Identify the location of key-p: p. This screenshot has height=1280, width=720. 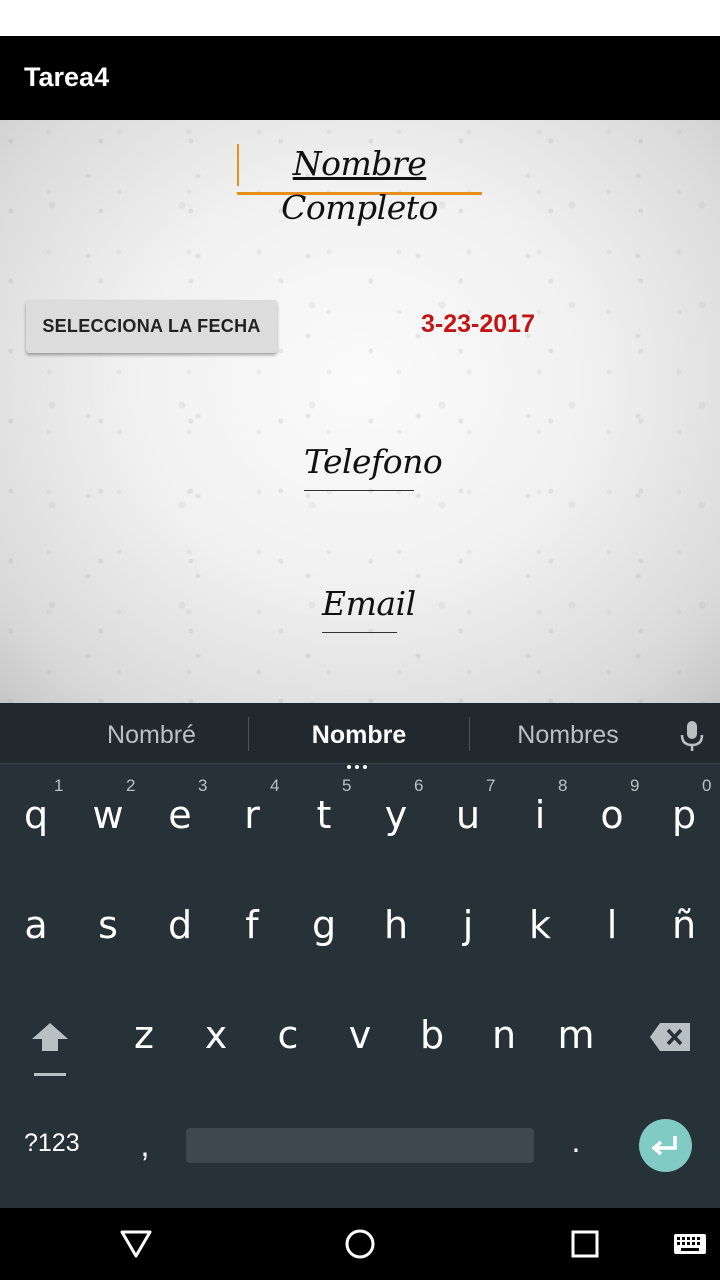
(684, 815).